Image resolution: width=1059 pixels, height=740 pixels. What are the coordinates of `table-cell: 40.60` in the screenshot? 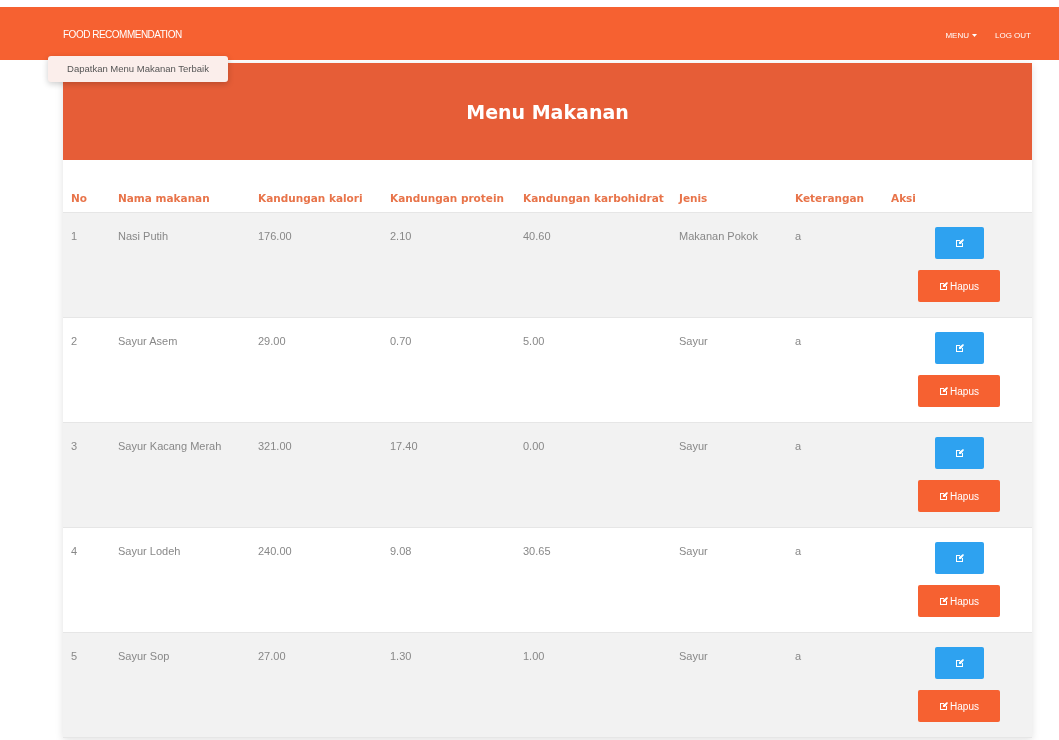 It's located at (593, 265).